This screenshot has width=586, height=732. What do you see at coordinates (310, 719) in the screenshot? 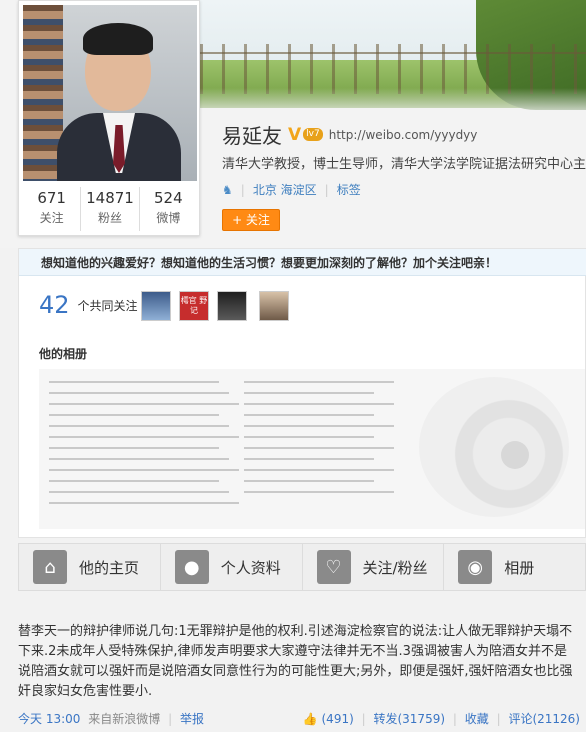
I see `like-icon: 👍` at bounding box center [310, 719].